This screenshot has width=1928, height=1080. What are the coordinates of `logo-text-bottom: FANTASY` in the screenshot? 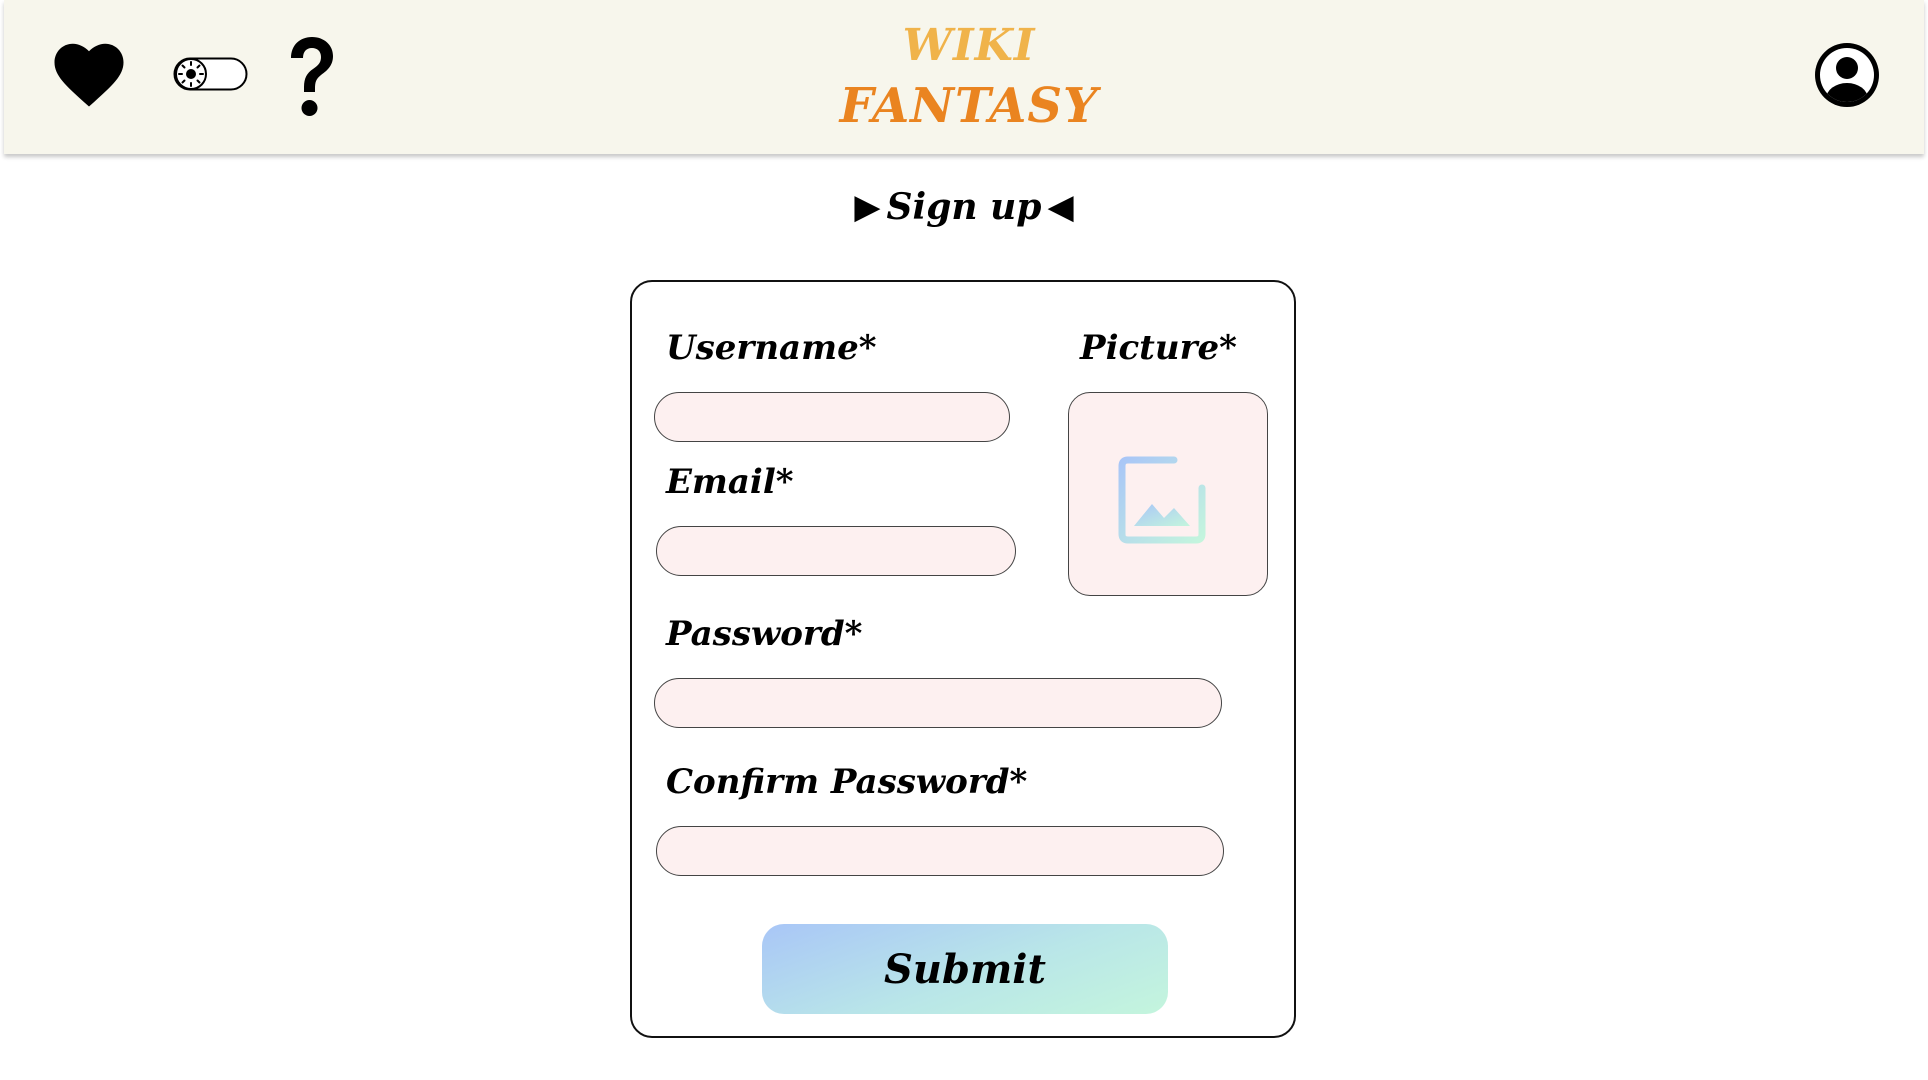 It's located at (969, 106).